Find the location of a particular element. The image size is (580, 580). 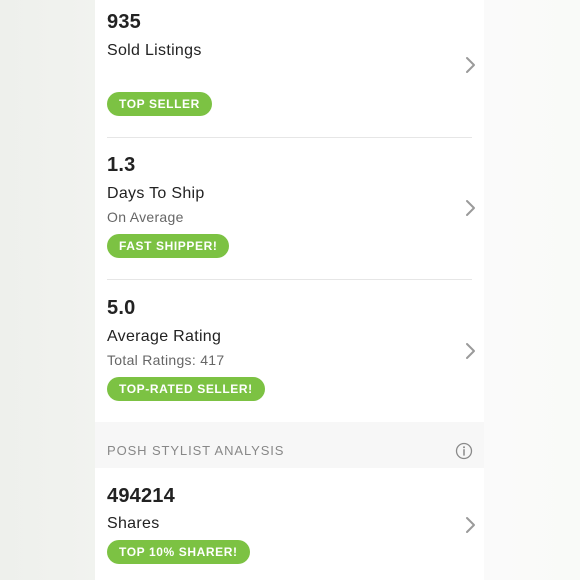

stat-row-shares: 494214 Shares TOP 10% SHARER! is located at coordinates (289, 524).